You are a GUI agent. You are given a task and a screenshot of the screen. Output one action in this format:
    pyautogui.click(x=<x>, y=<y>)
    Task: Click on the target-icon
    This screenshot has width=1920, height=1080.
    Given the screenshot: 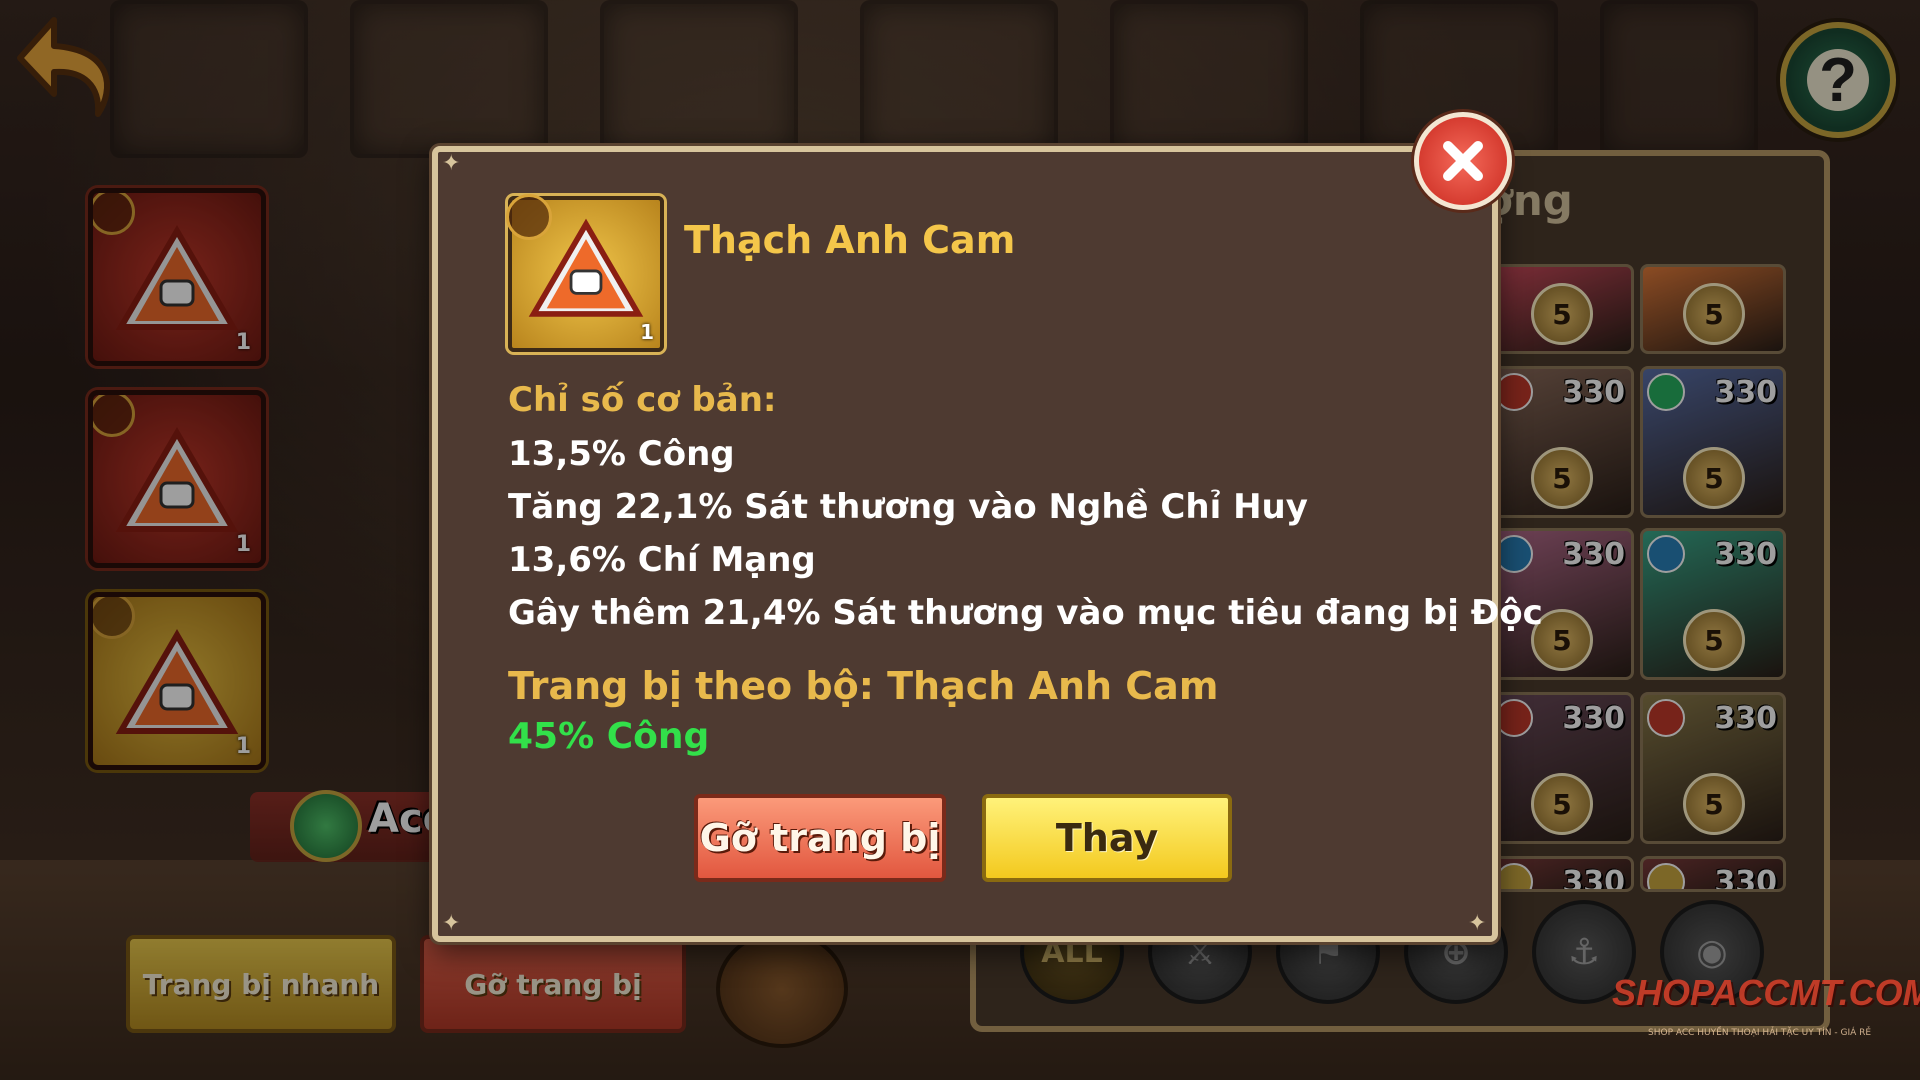 What is the action you would take?
    pyautogui.click(x=529, y=217)
    